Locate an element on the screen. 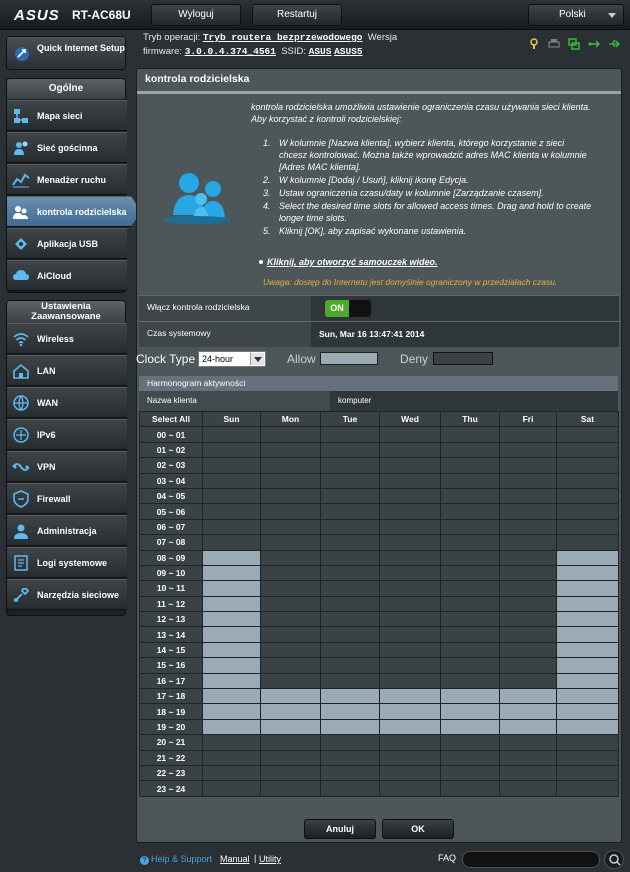  sidebar-item-narzedzia-sieciowe: Narzędzia sieciowe is located at coordinates (67, 594).